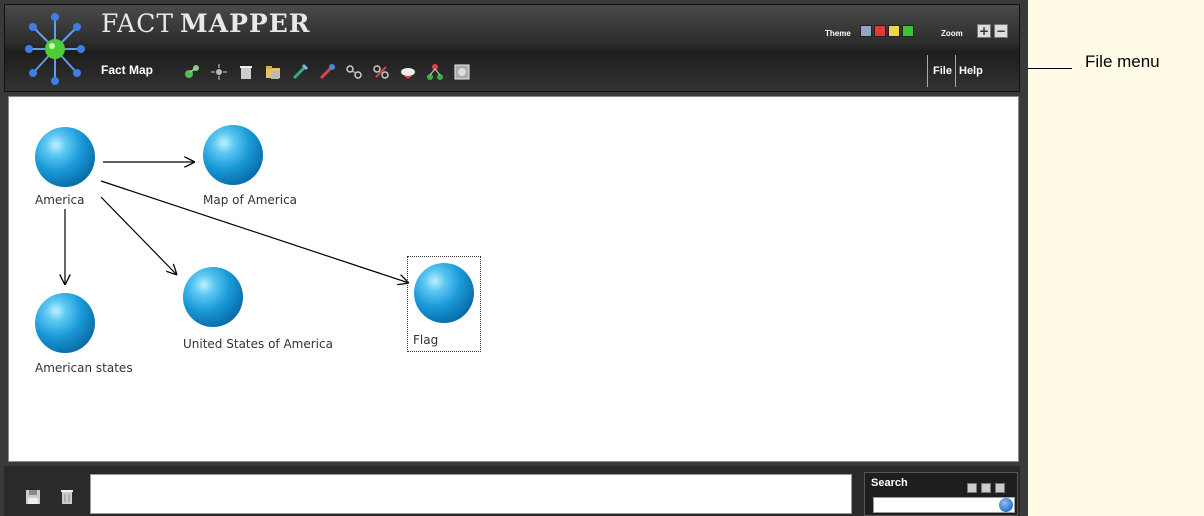 Image resolution: width=1204 pixels, height=516 pixels. Describe the element at coordinates (1122, 61) in the screenshot. I see `annotation-text: File menu` at that location.